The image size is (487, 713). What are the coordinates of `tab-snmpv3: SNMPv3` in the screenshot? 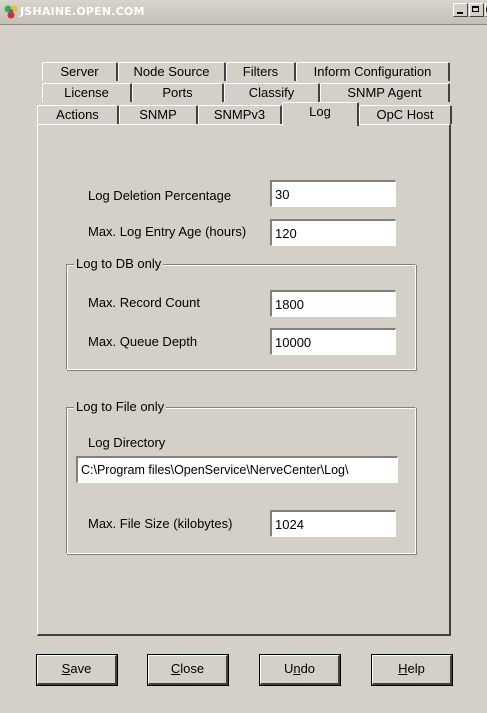 It's located at (240, 114).